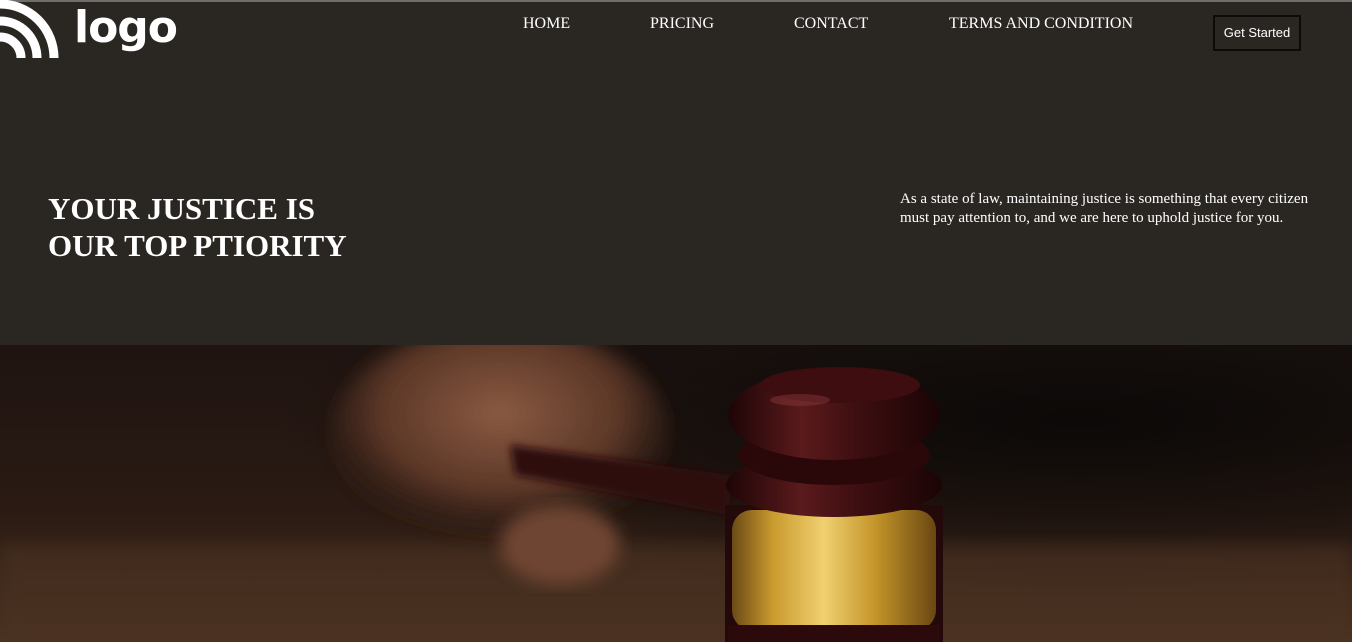 This screenshot has width=1352, height=642. Describe the element at coordinates (676, 1) in the screenshot. I see `top-border-line` at that location.